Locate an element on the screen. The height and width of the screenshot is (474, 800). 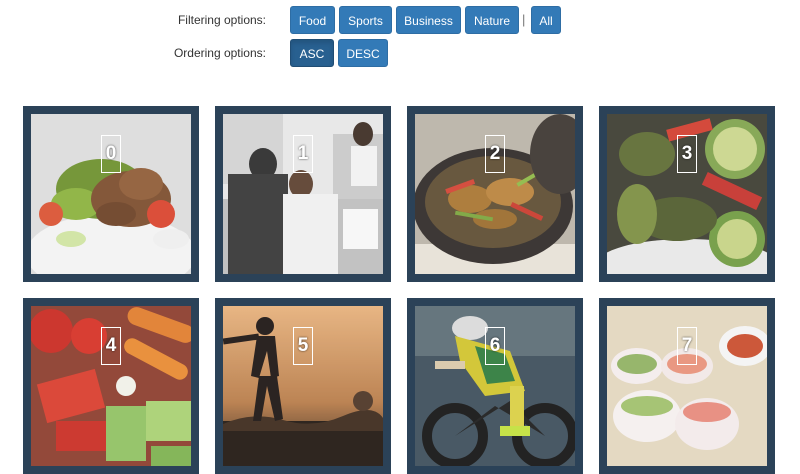
item-number: 4 is located at coordinates (111, 346).